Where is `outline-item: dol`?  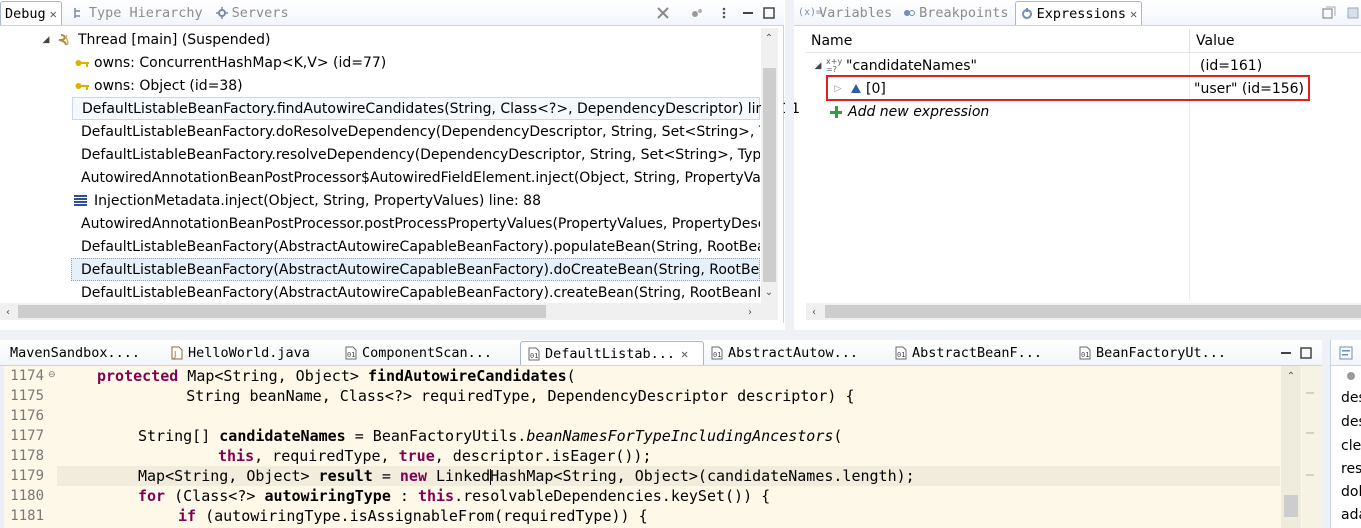
outline-item: dol is located at coordinates (1351, 492).